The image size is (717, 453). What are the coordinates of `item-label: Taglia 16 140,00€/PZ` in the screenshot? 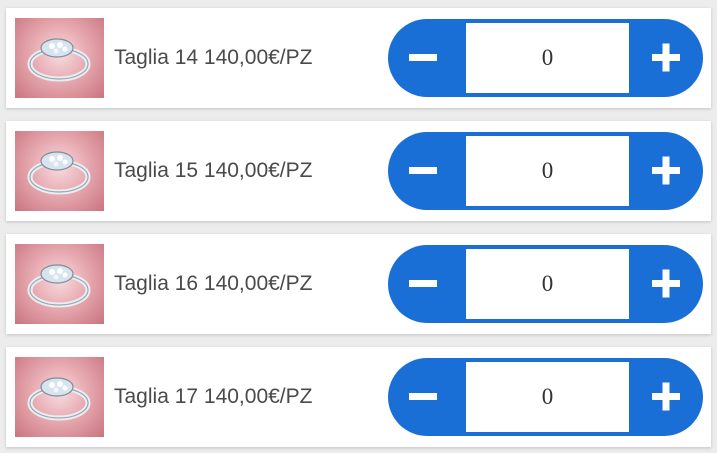 It's located at (213, 283).